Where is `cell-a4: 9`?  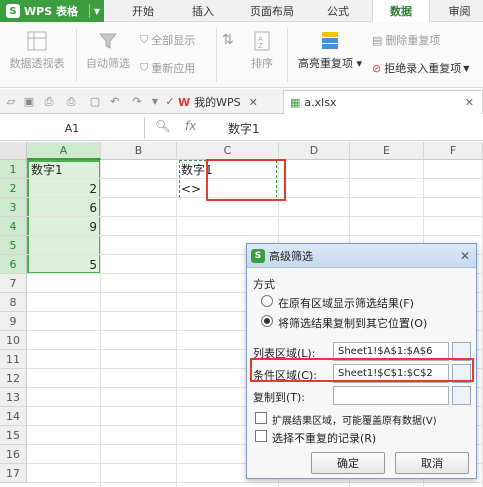
cell-a4: 9 is located at coordinates (64, 226).